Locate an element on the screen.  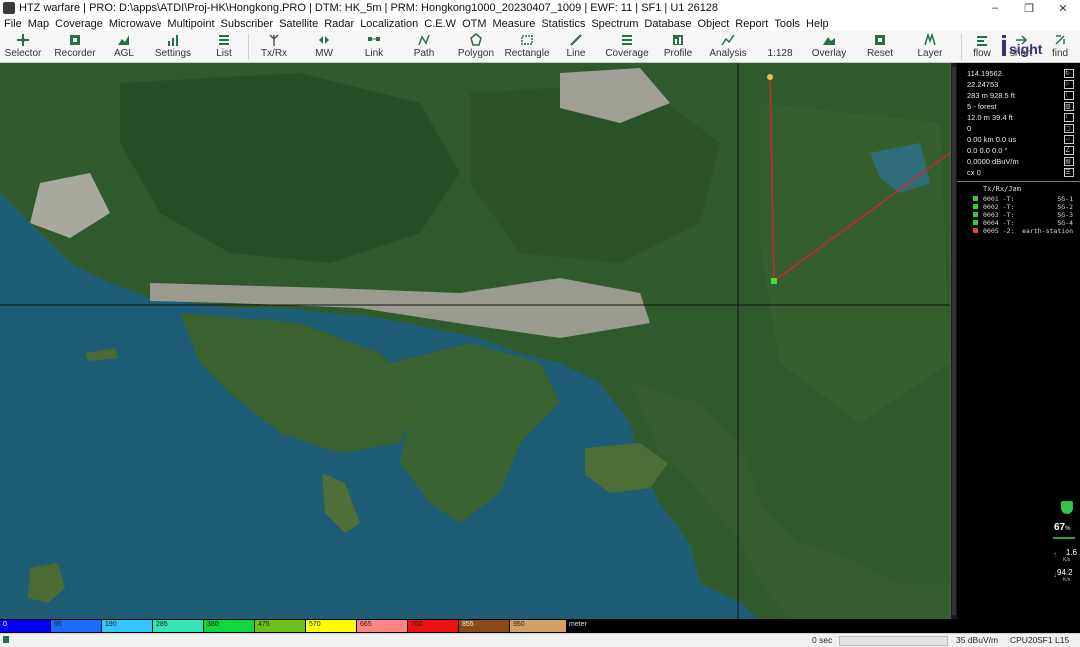
legend-label: 190 is located at coordinates (111, 624).